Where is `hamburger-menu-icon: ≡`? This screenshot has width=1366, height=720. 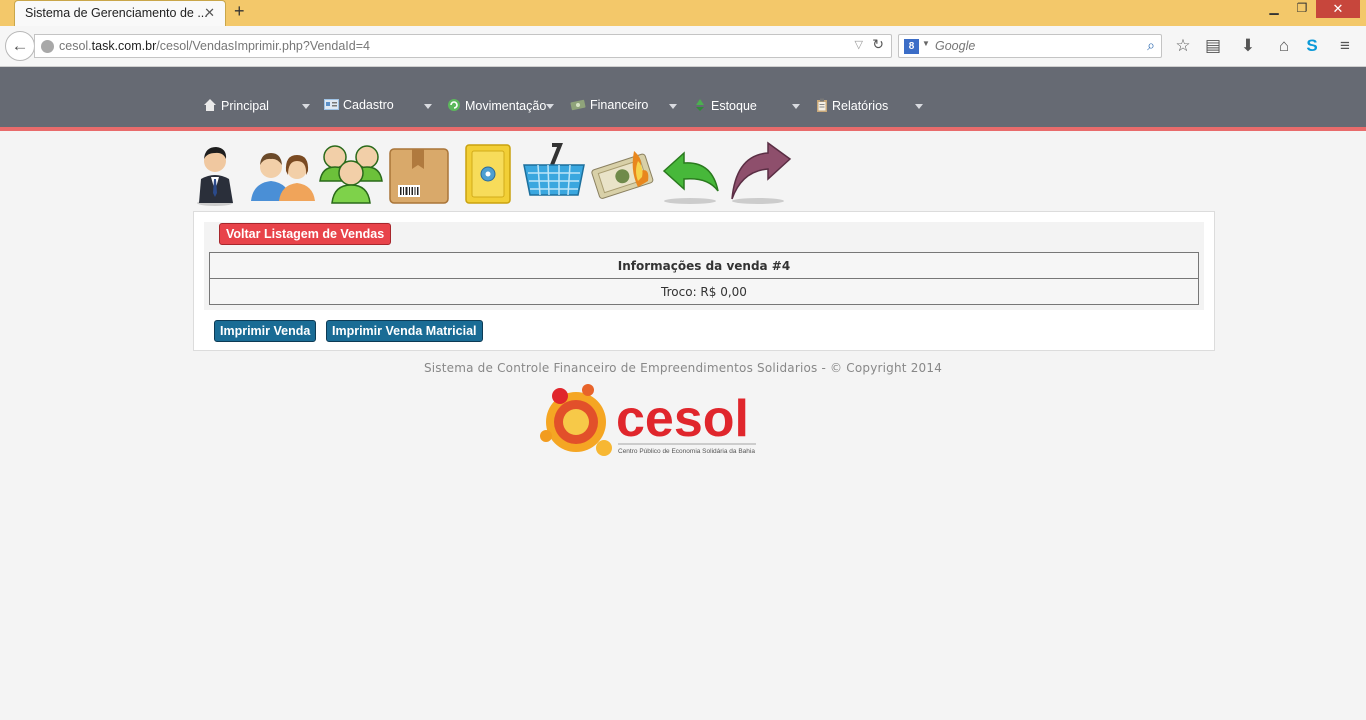
hamburger-menu-icon: ≡ is located at coordinates (1345, 46).